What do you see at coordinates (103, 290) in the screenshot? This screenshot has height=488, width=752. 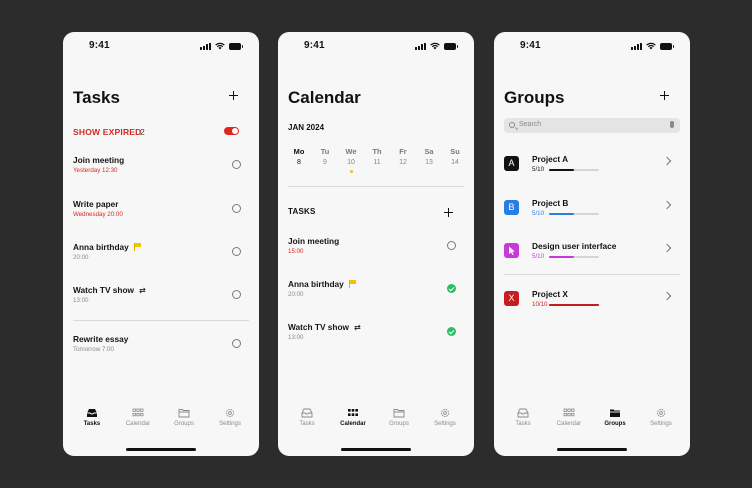 I see `task-name: Watch TV show` at bounding box center [103, 290].